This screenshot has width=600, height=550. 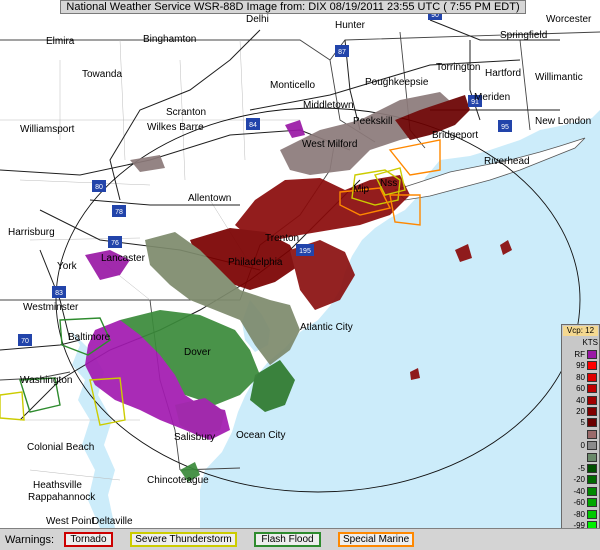 I want to click on city-label: York, so click(x=67, y=266).